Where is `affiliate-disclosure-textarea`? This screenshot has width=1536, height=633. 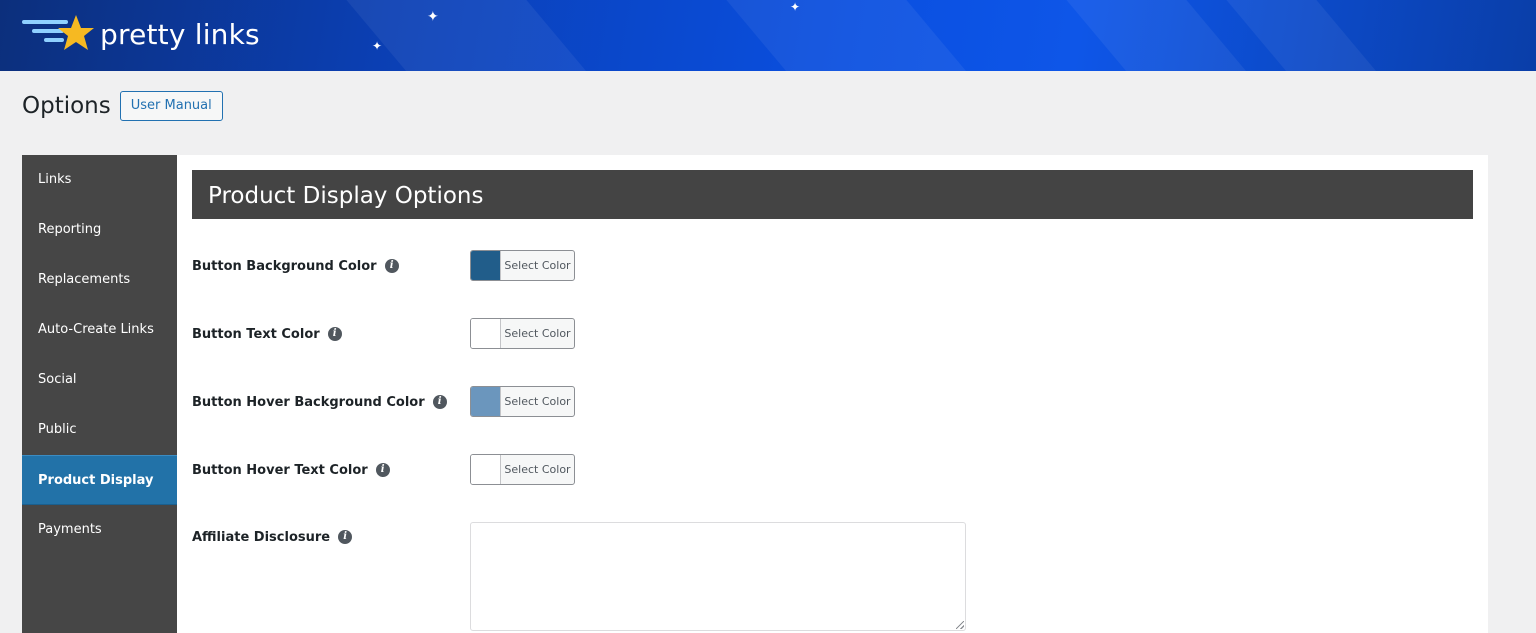
affiliate-disclosure-textarea is located at coordinates (718, 576).